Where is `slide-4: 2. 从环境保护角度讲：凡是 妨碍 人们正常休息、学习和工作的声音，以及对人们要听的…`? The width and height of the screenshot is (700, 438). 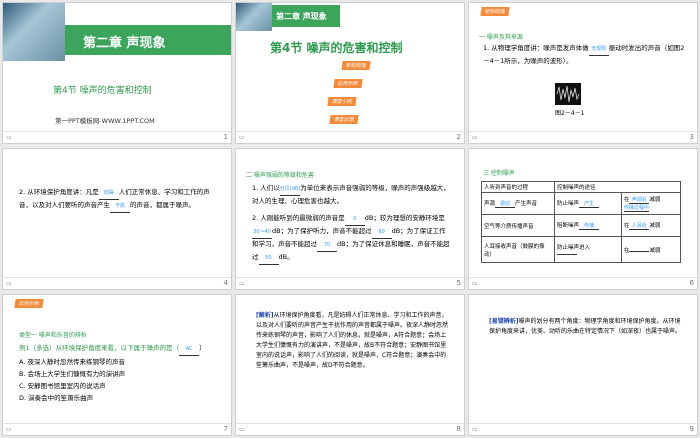
slide-4: 2. 从环境保护角度讲：凡是 妨碍 人们正常休息、学习和工作的声音，以及对人们要听的… is located at coordinates (117, 219).